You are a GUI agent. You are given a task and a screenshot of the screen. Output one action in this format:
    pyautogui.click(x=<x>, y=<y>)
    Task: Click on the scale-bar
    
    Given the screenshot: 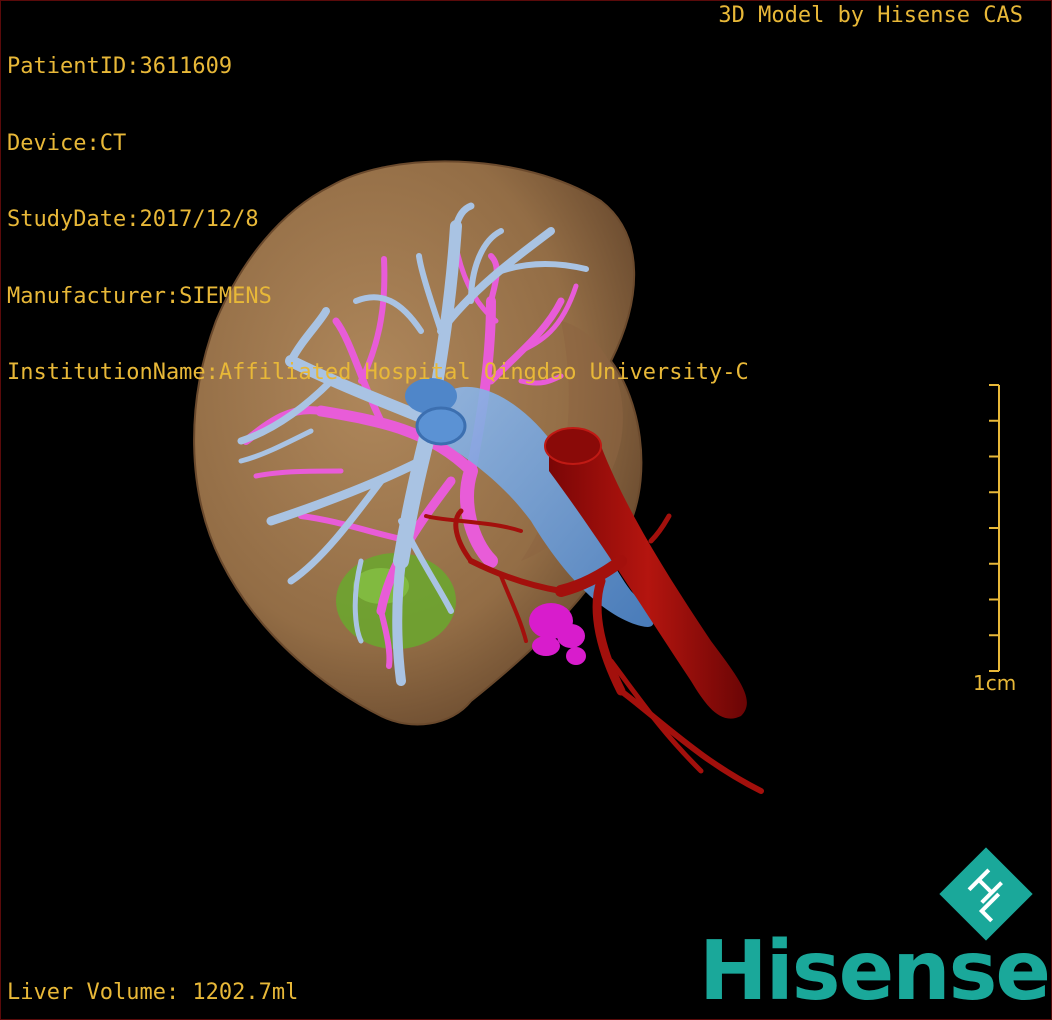 What is the action you would take?
    pyautogui.click(x=994, y=528)
    